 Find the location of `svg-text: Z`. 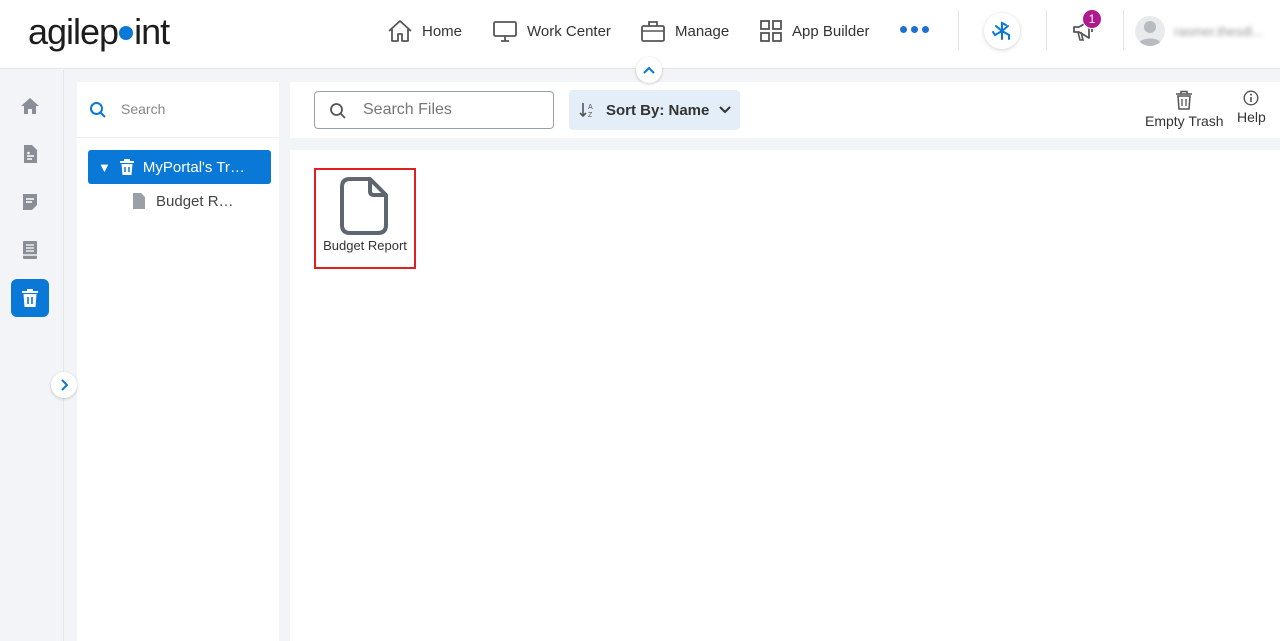

svg-text: Z is located at coordinates (590, 115).